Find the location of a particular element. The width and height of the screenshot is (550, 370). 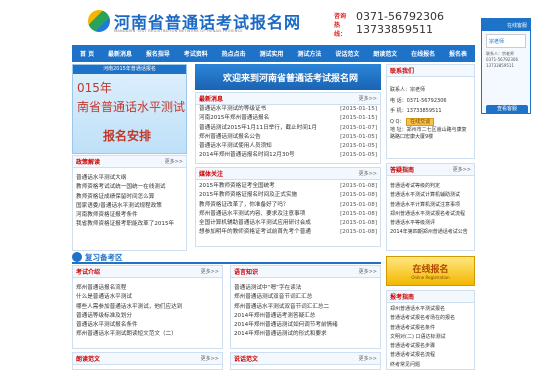

online-service-header: 在线客服 is located at coordinates (506, 25).